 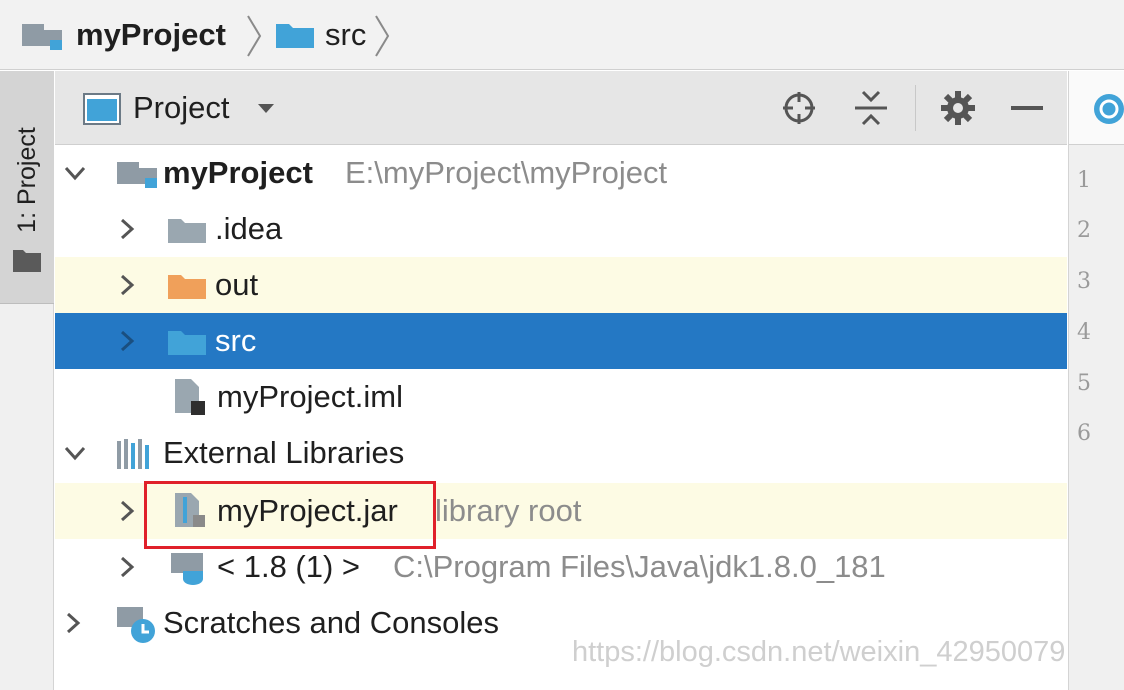 I want to click on caret-down-icon, so click(x=266, y=108).